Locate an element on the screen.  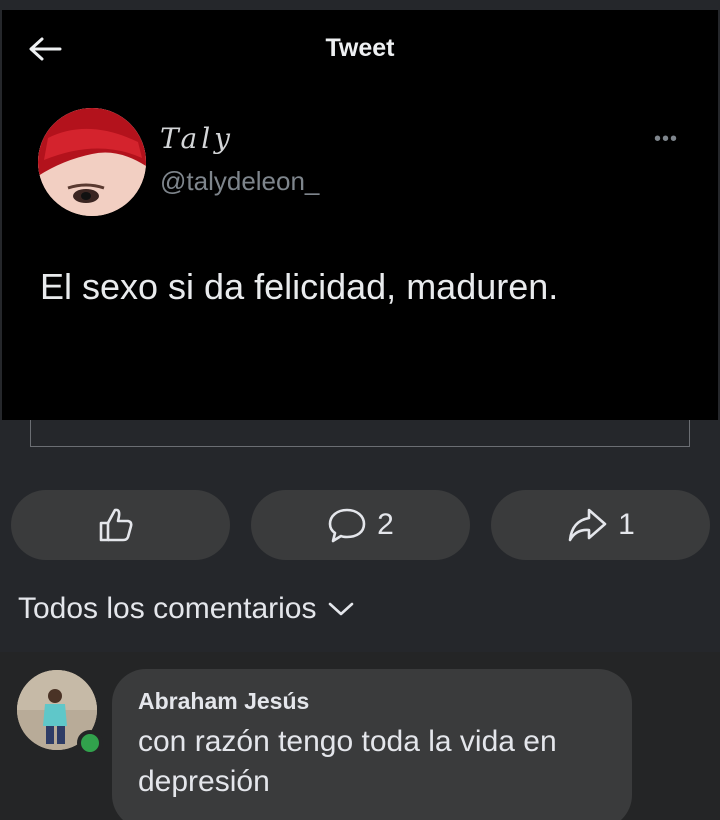
tweet-author-avatar is located at coordinates (92, 162).